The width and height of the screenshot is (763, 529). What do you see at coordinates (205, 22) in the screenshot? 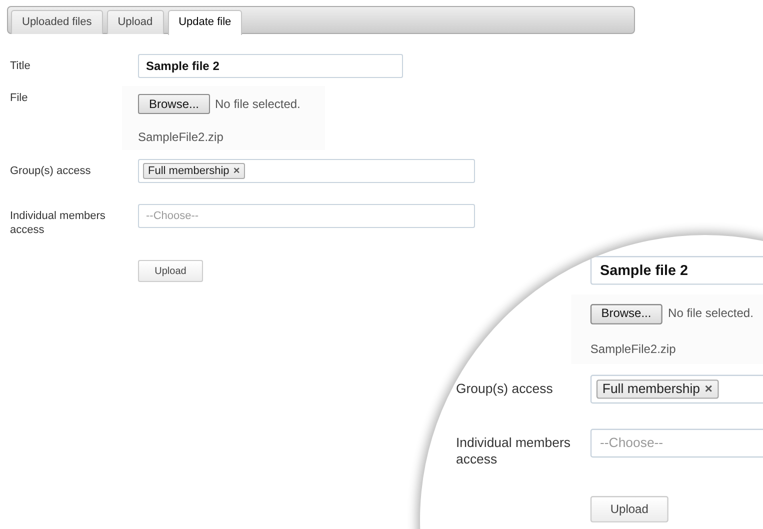
I see `tab: Update file` at bounding box center [205, 22].